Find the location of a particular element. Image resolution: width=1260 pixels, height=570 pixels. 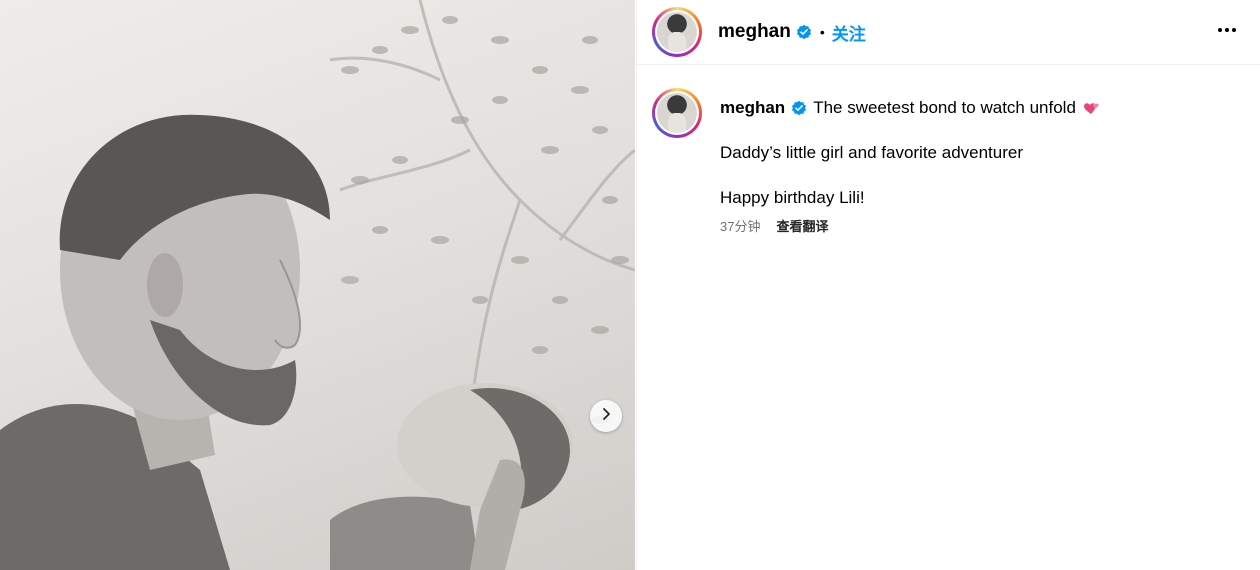

caption-avatar-image is located at coordinates (677, 113).